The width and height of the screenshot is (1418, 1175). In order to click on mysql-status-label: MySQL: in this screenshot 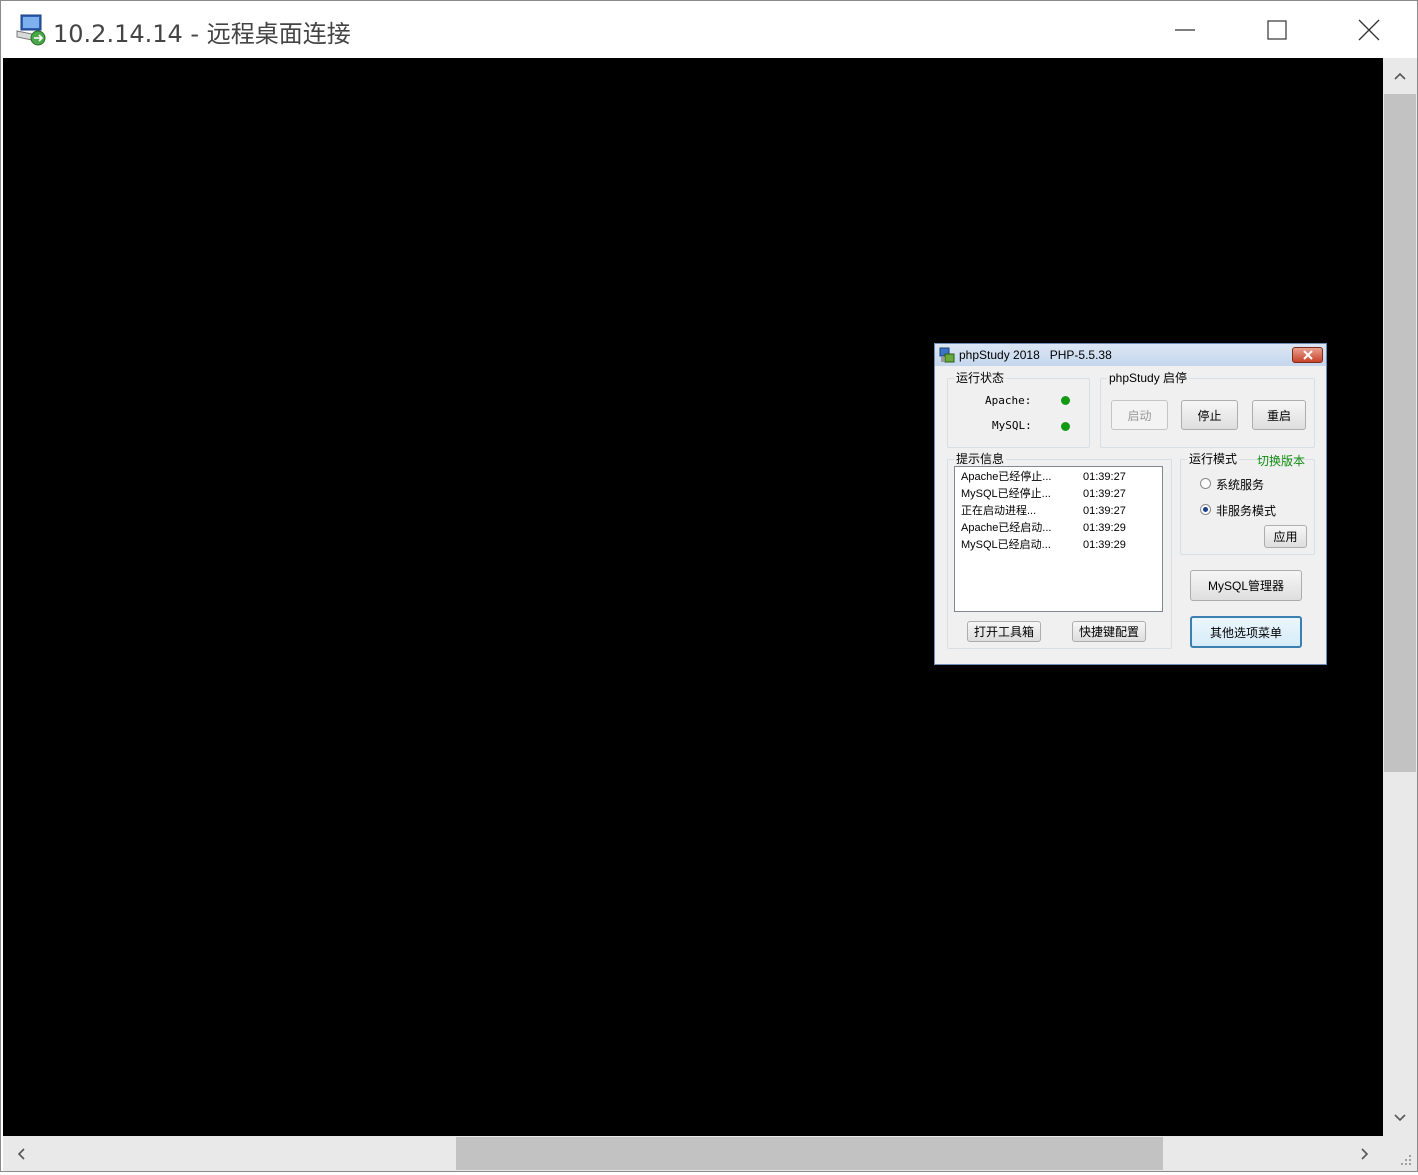, I will do `click(1012, 425)`.